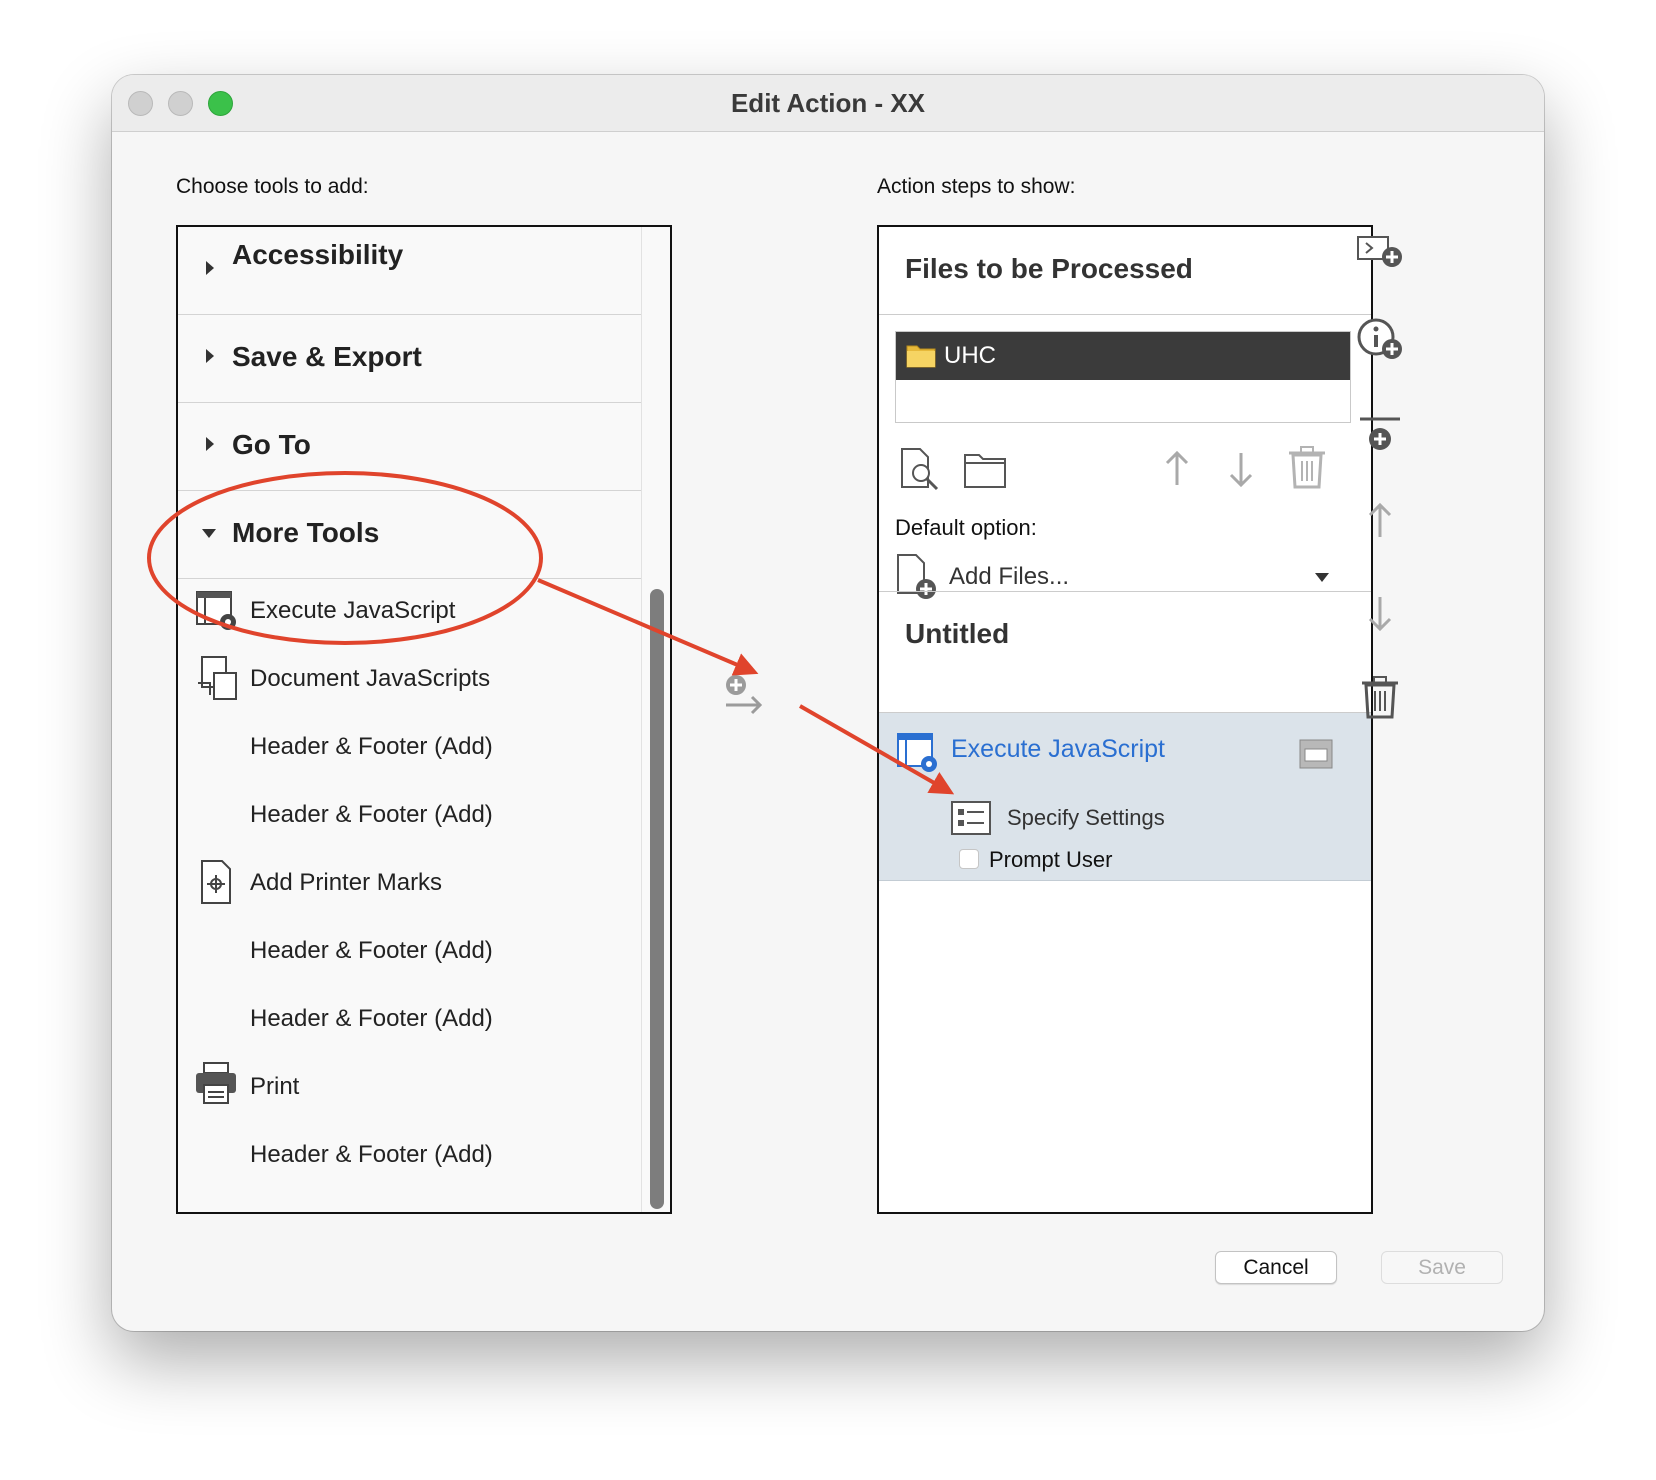 Image resolution: width=1656 pixels, height=1480 pixels. I want to click on category-more-tools: More Tools, so click(409, 535).